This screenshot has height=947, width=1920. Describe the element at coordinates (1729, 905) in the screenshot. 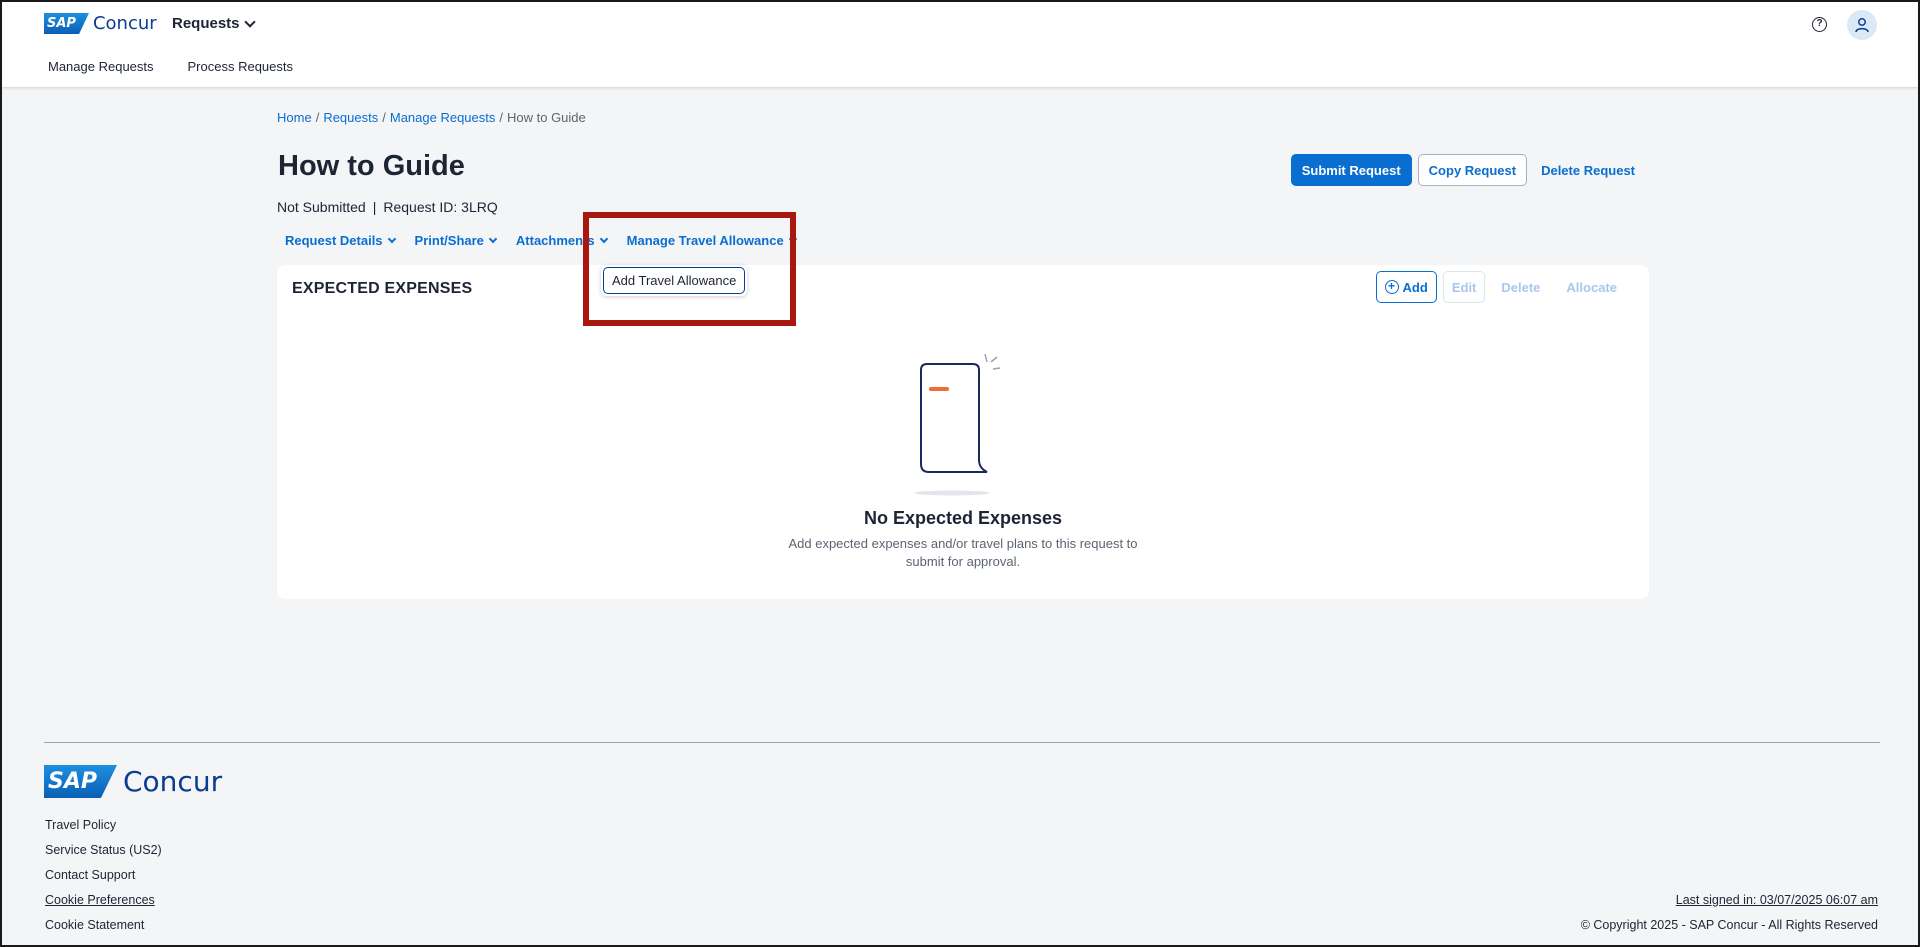

I see `last-signed-in: Last signed in: 03/07/2025 06:07 am` at that location.